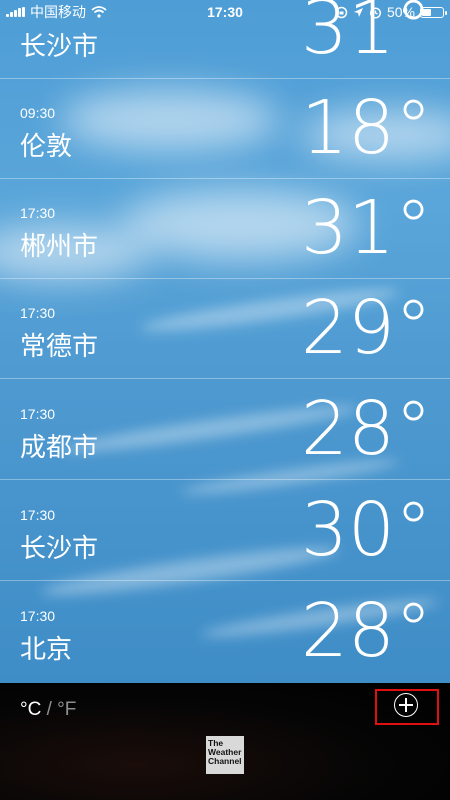 Image resolution: width=450 pixels, height=800 pixels. What do you see at coordinates (67, 709) in the screenshot?
I see `fahrenheit-label: °F` at bounding box center [67, 709].